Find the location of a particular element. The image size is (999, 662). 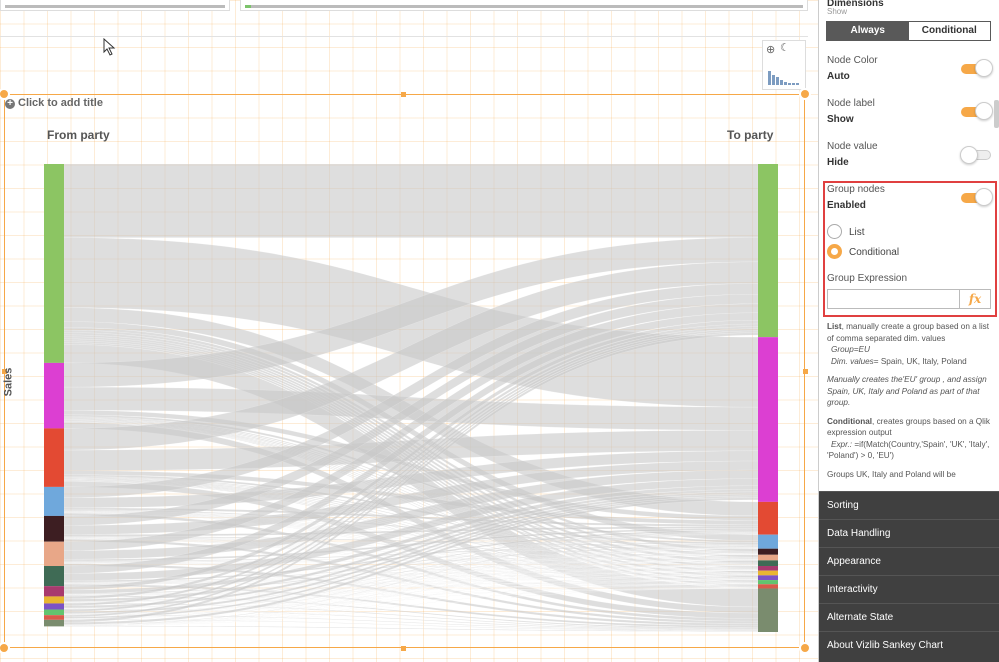

panel-scrollbar is located at coordinates (996, 114).